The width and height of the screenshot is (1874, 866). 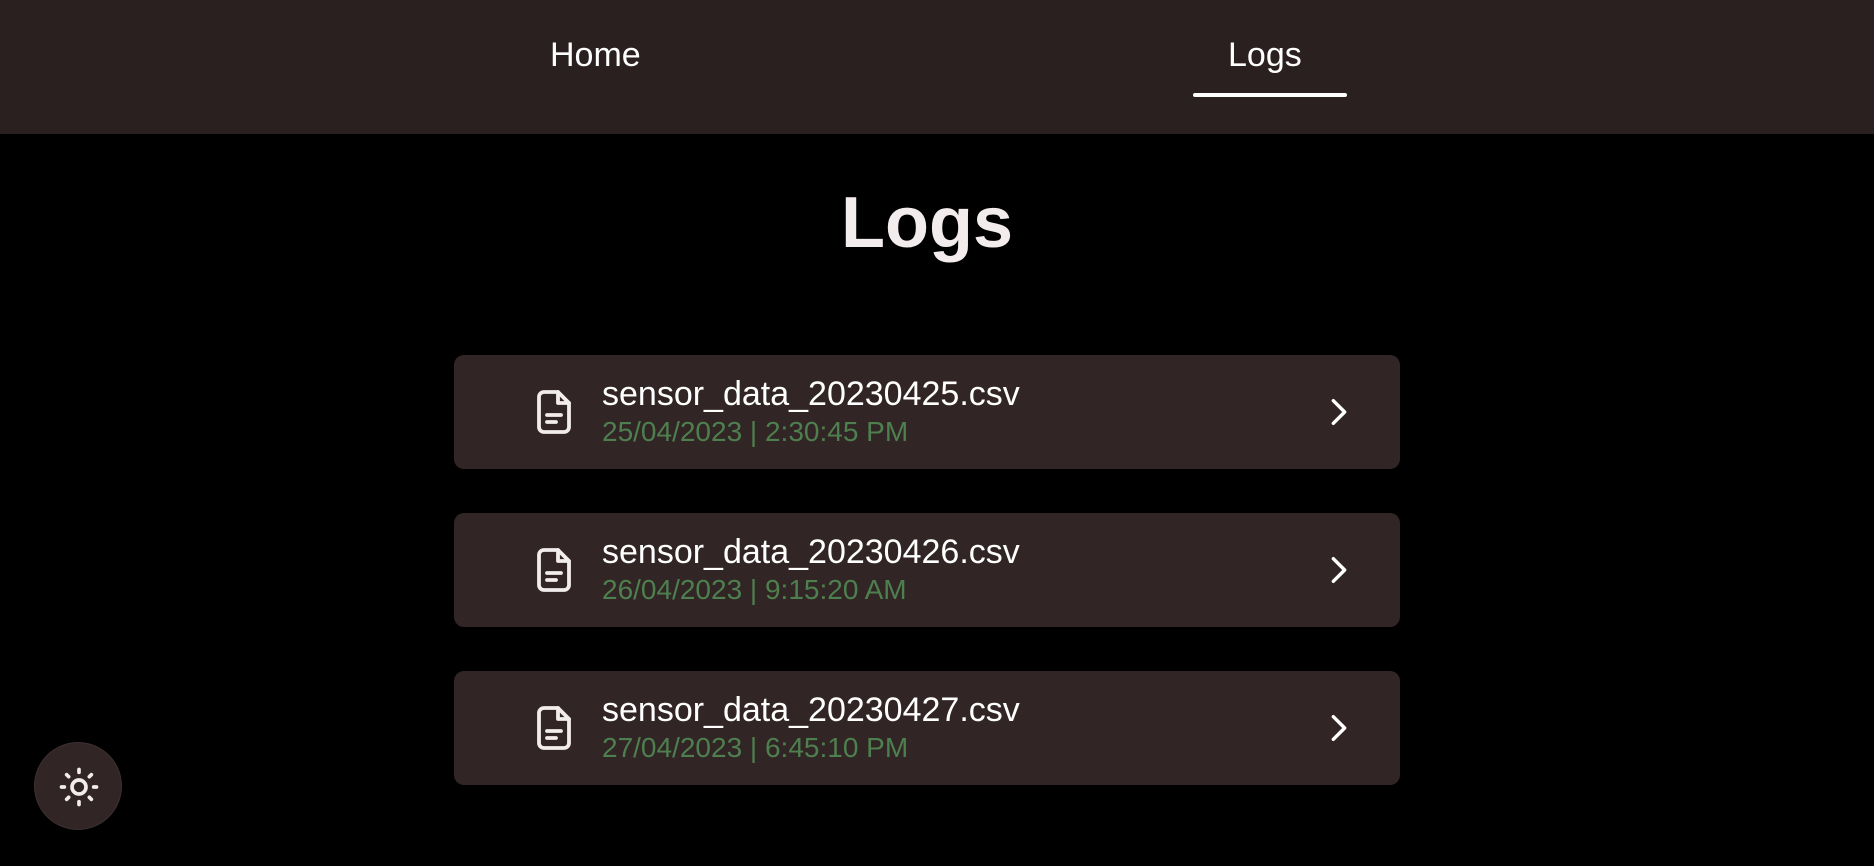 I want to click on log-filename: sensor_data_20230427.csv, so click(x=811, y=710).